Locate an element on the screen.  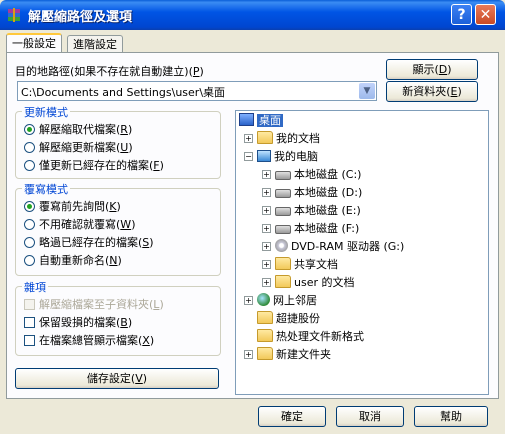
chevron-down-icon: ▼ is located at coordinates (367, 91).